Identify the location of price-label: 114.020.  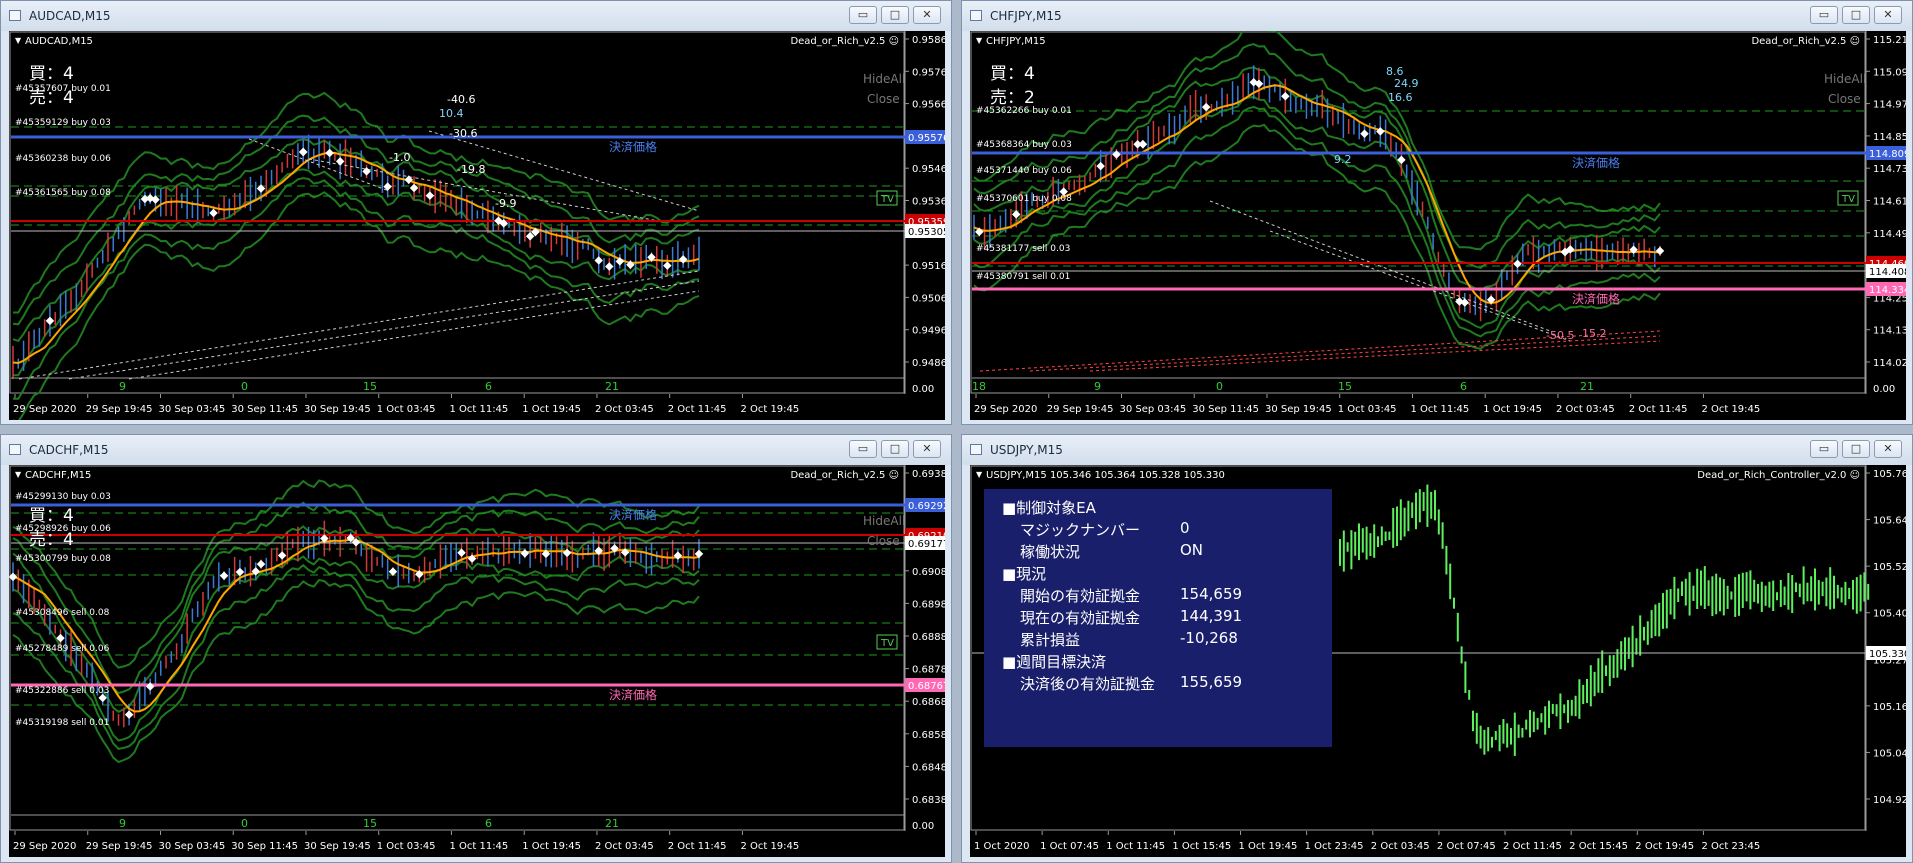
(1889, 363).